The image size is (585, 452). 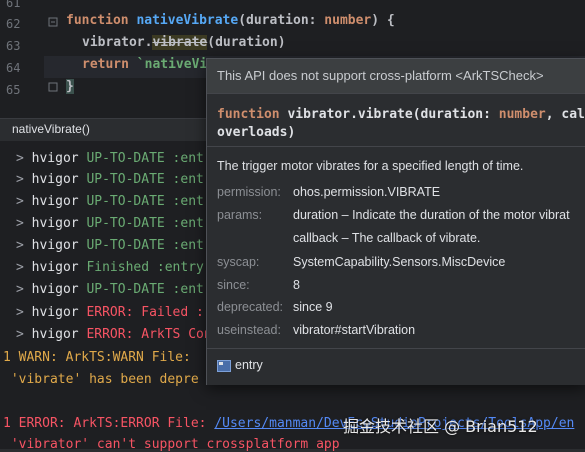 I want to click on field-key: since:, so click(x=233, y=285).